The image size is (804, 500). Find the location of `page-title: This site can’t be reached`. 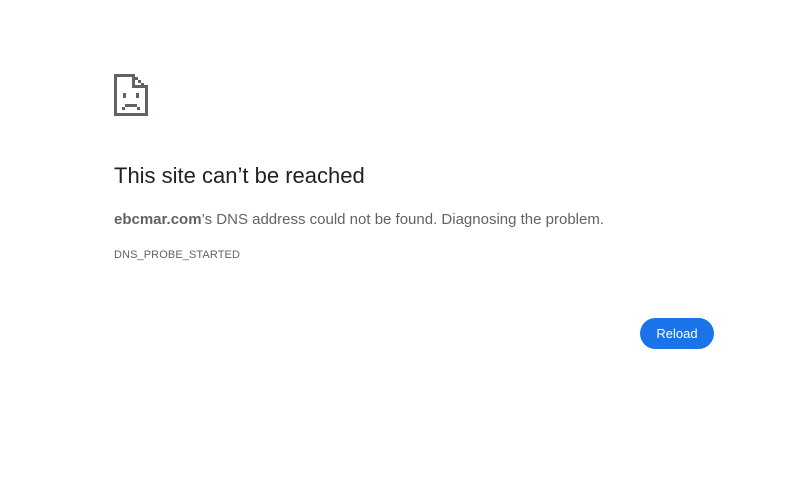

page-title: This site can’t be reached is located at coordinates (239, 175).